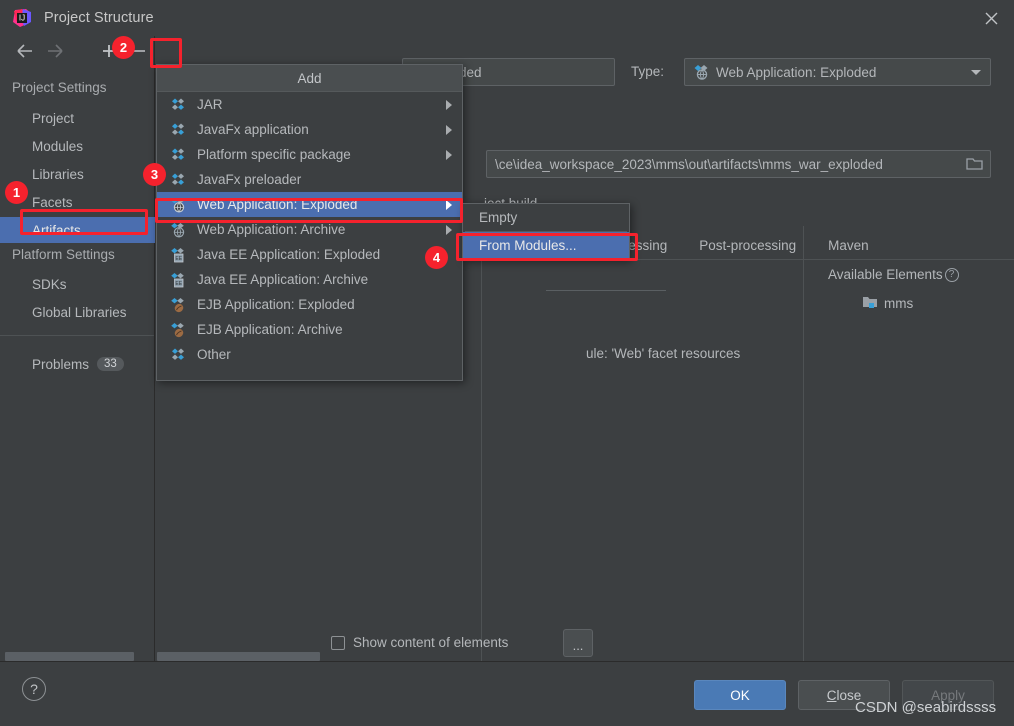 The height and width of the screenshot is (726, 1014). What do you see at coordinates (606, 290) in the screenshot?
I see `tree-connector` at bounding box center [606, 290].